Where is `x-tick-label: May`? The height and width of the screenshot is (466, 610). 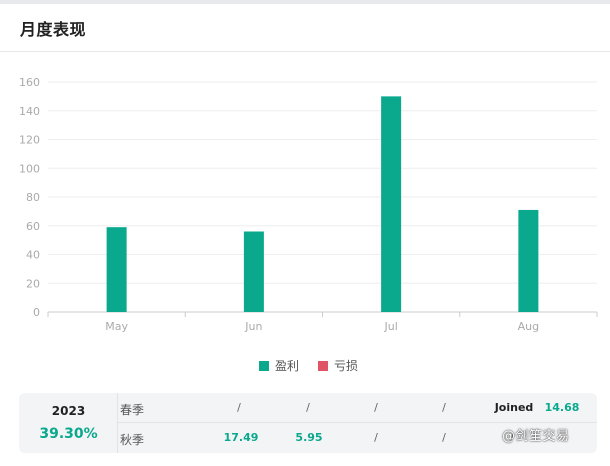
x-tick-label: May is located at coordinates (116, 326).